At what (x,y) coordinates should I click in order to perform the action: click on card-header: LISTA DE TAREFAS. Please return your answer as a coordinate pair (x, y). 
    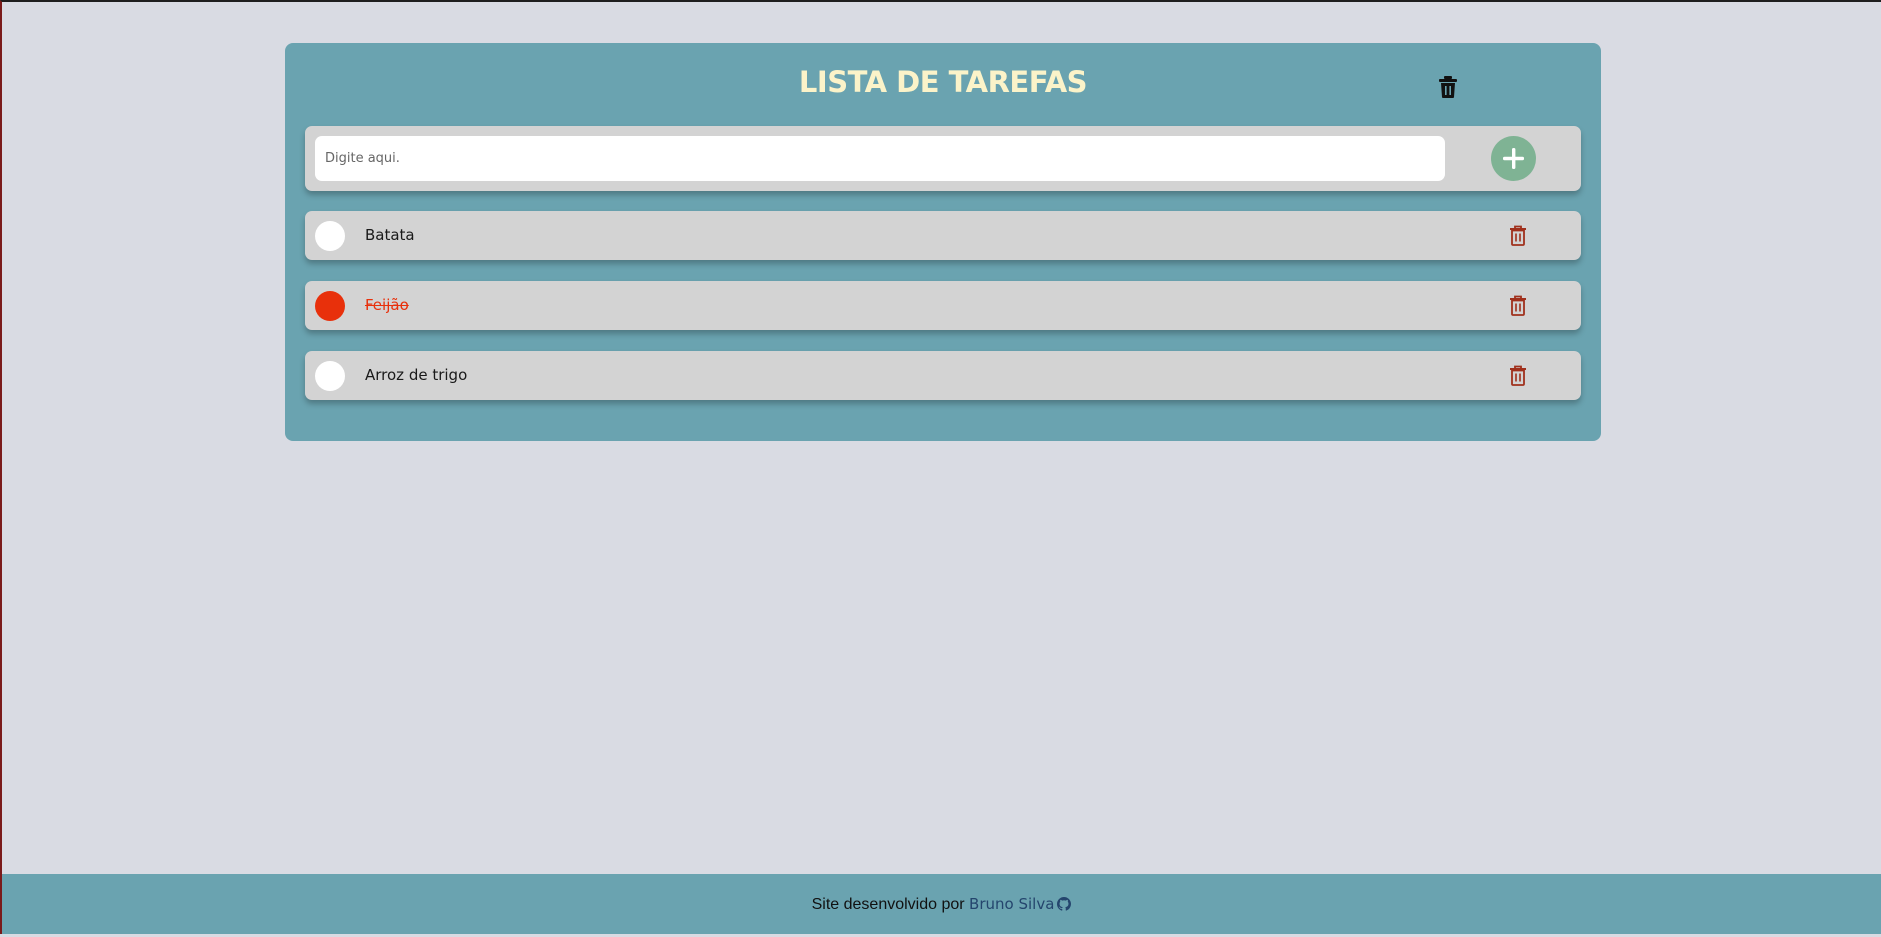
    Looking at the image, I should click on (943, 84).